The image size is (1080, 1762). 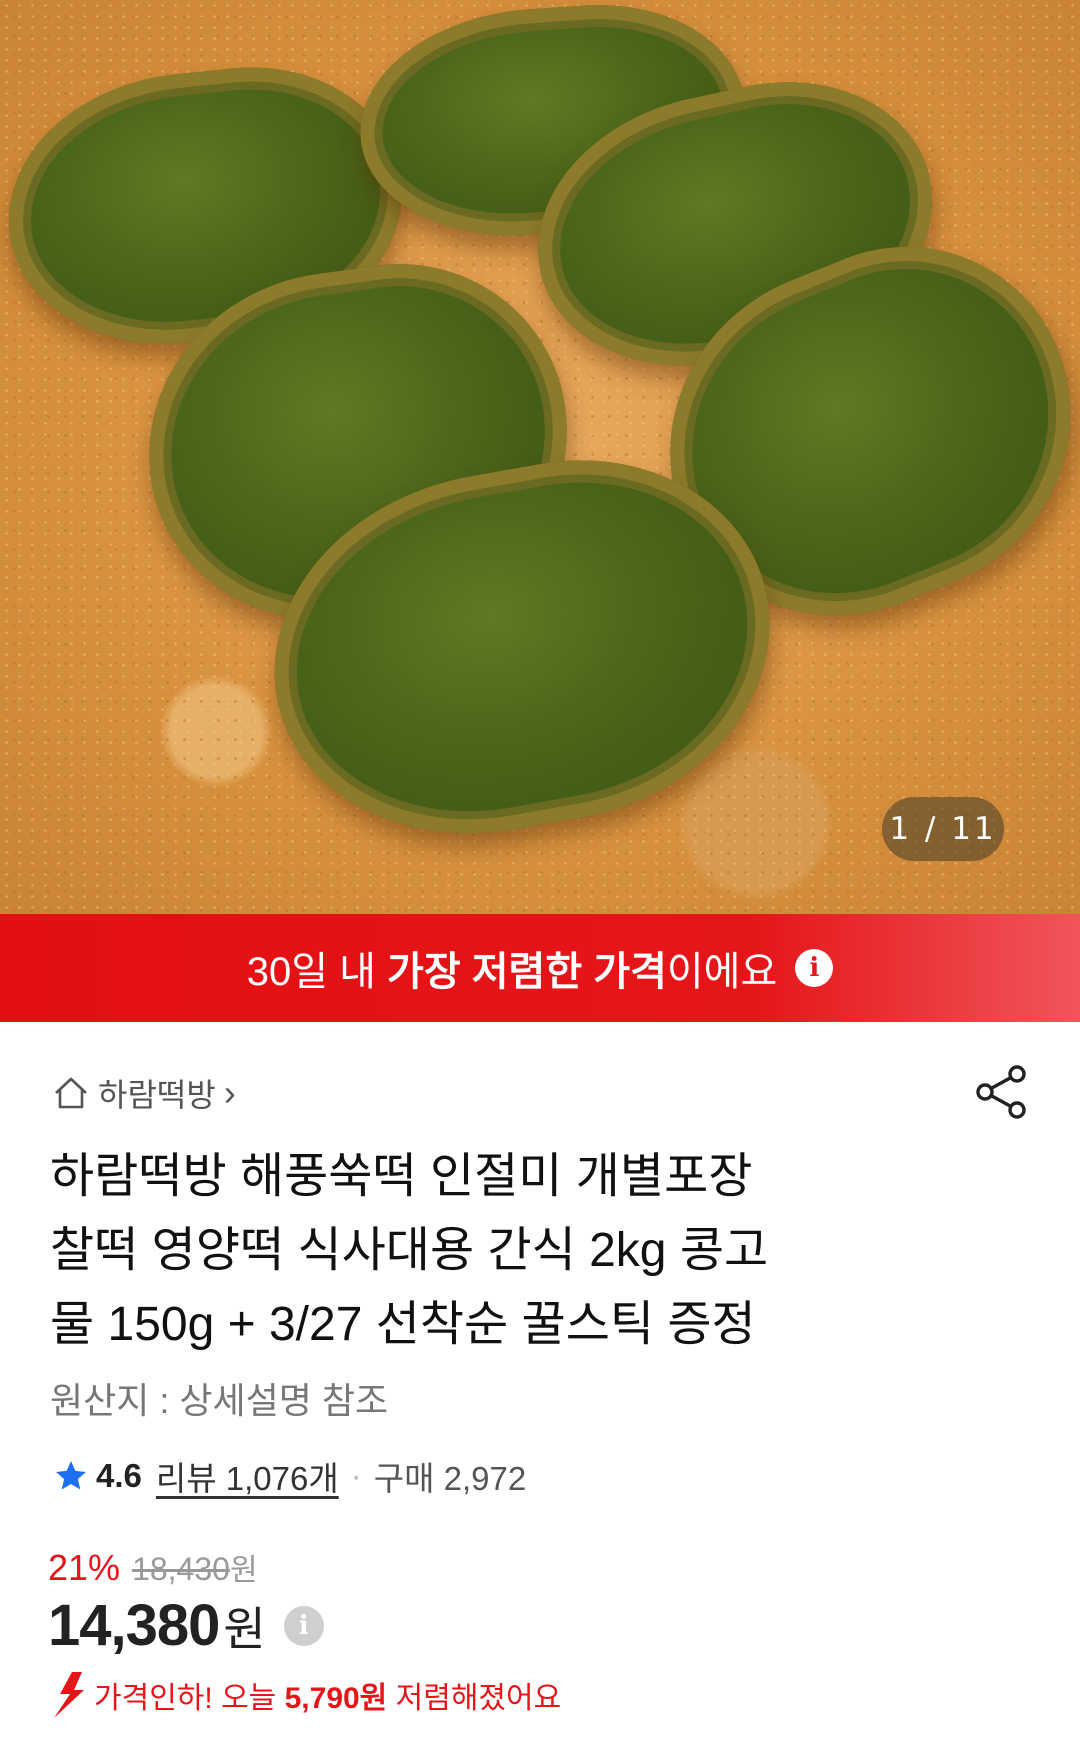 I want to click on original-price: 18,430, so click(x=181, y=1569).